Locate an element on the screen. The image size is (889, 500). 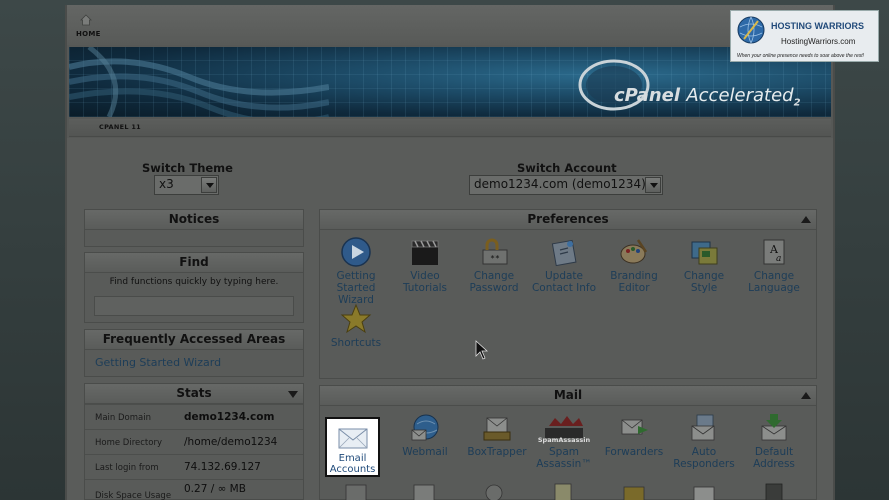
top-nav-bar: HOME is located at coordinates (450, 25).